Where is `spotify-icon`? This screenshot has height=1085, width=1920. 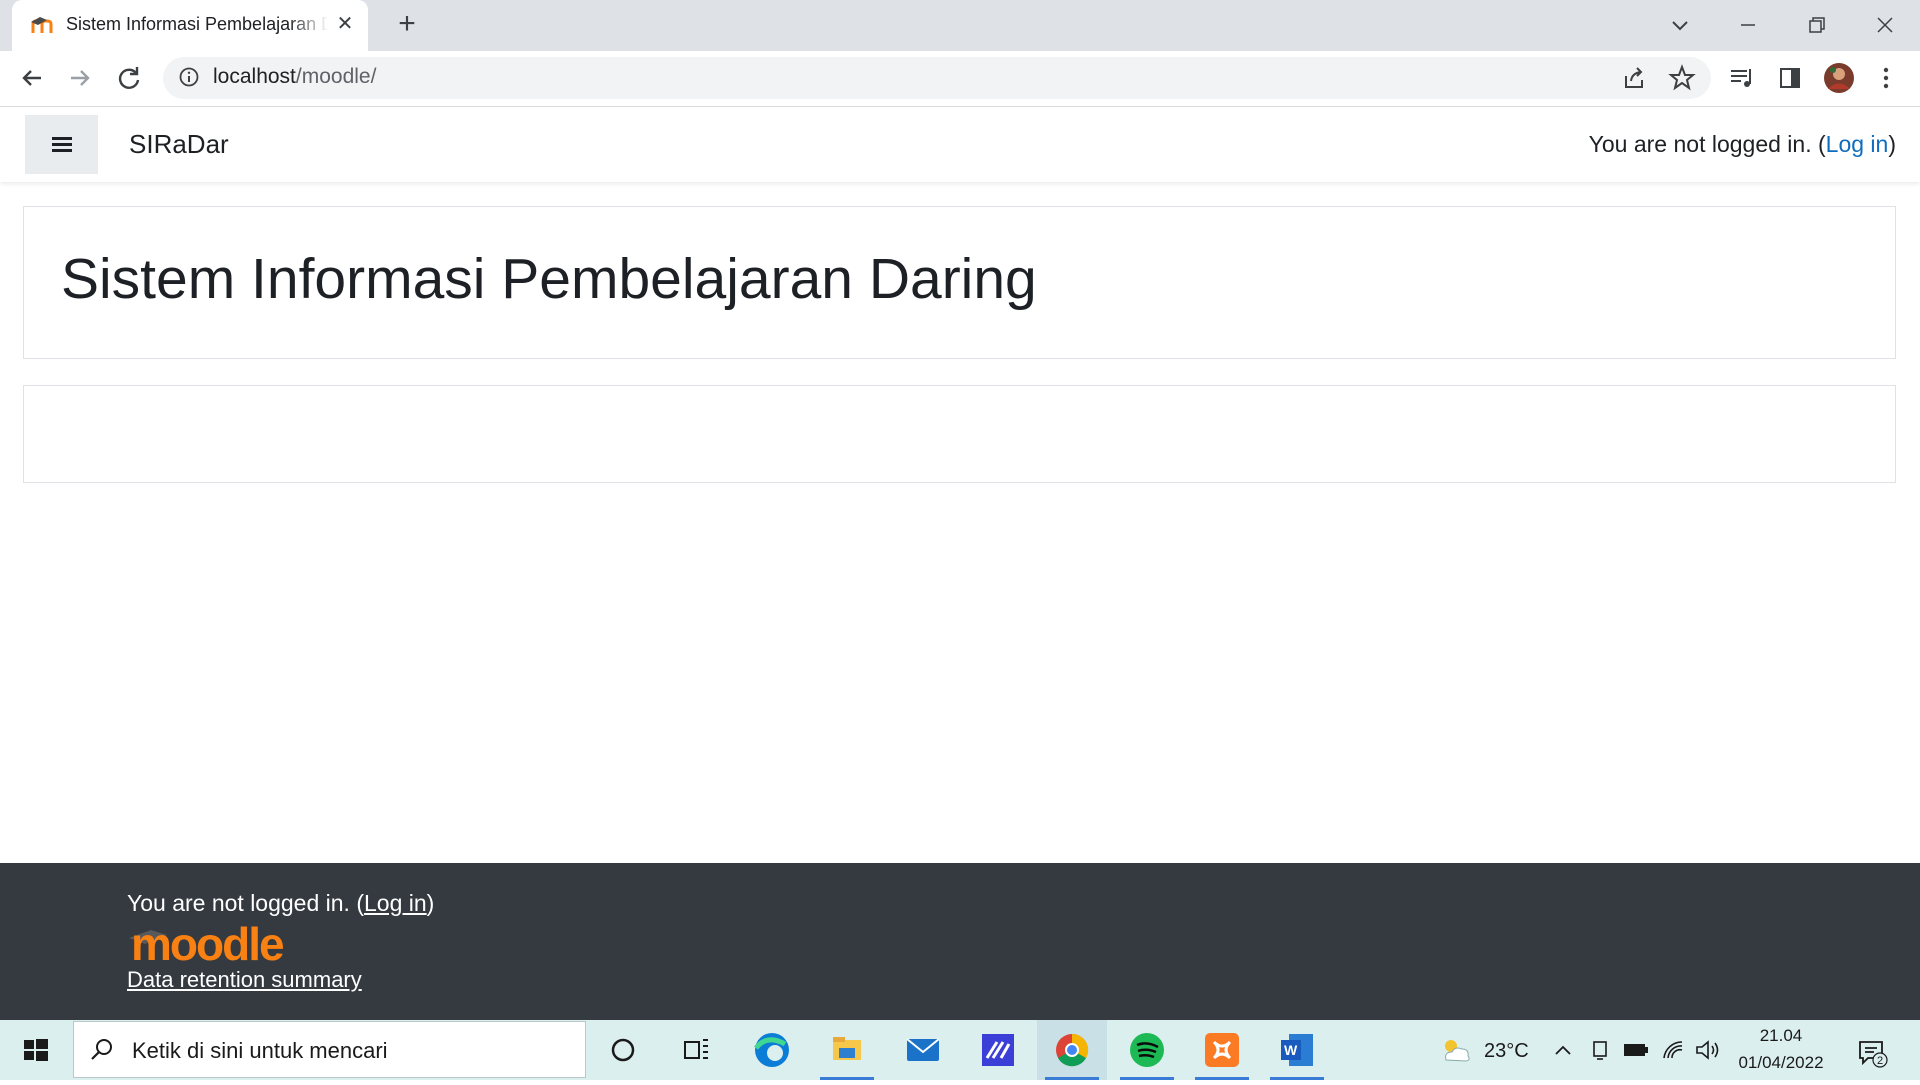 spotify-icon is located at coordinates (1147, 1050).